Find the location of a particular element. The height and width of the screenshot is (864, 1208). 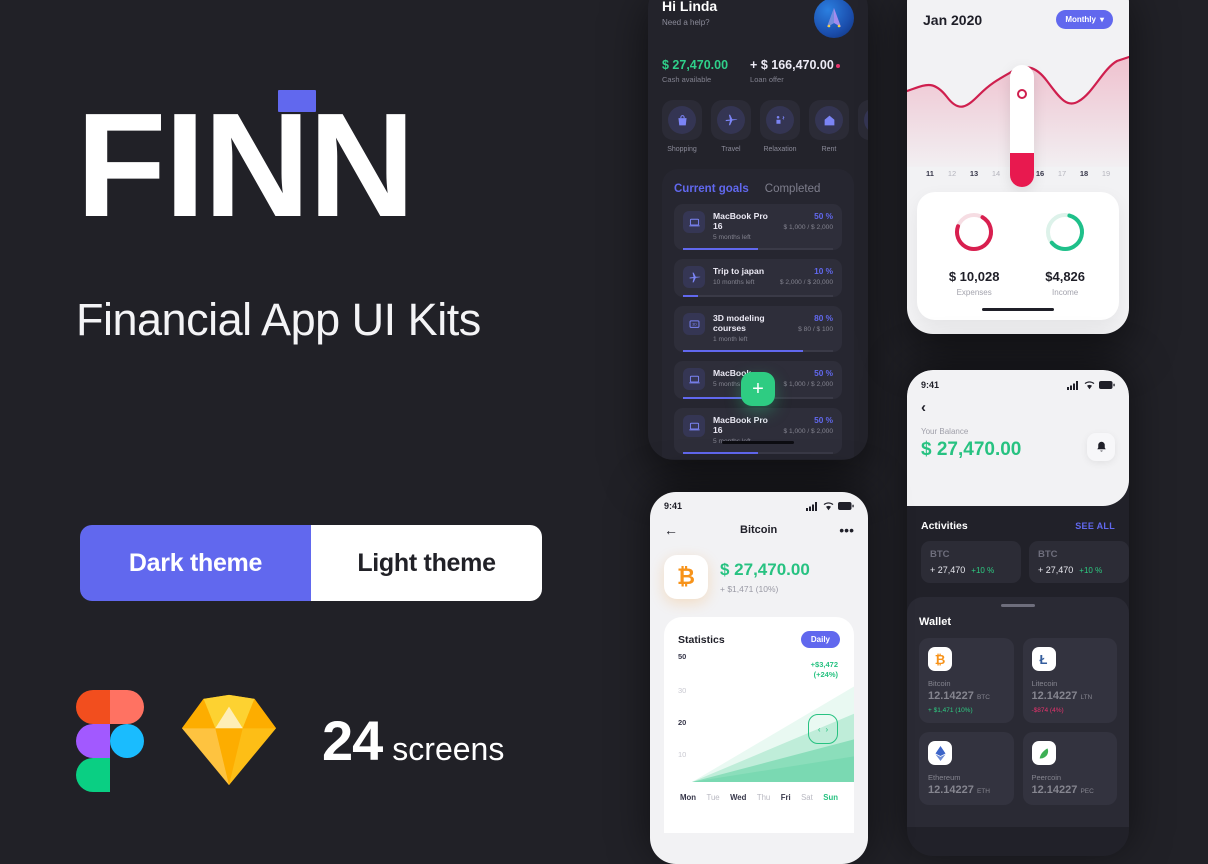

activities-title: Activities is located at coordinates (944, 526).